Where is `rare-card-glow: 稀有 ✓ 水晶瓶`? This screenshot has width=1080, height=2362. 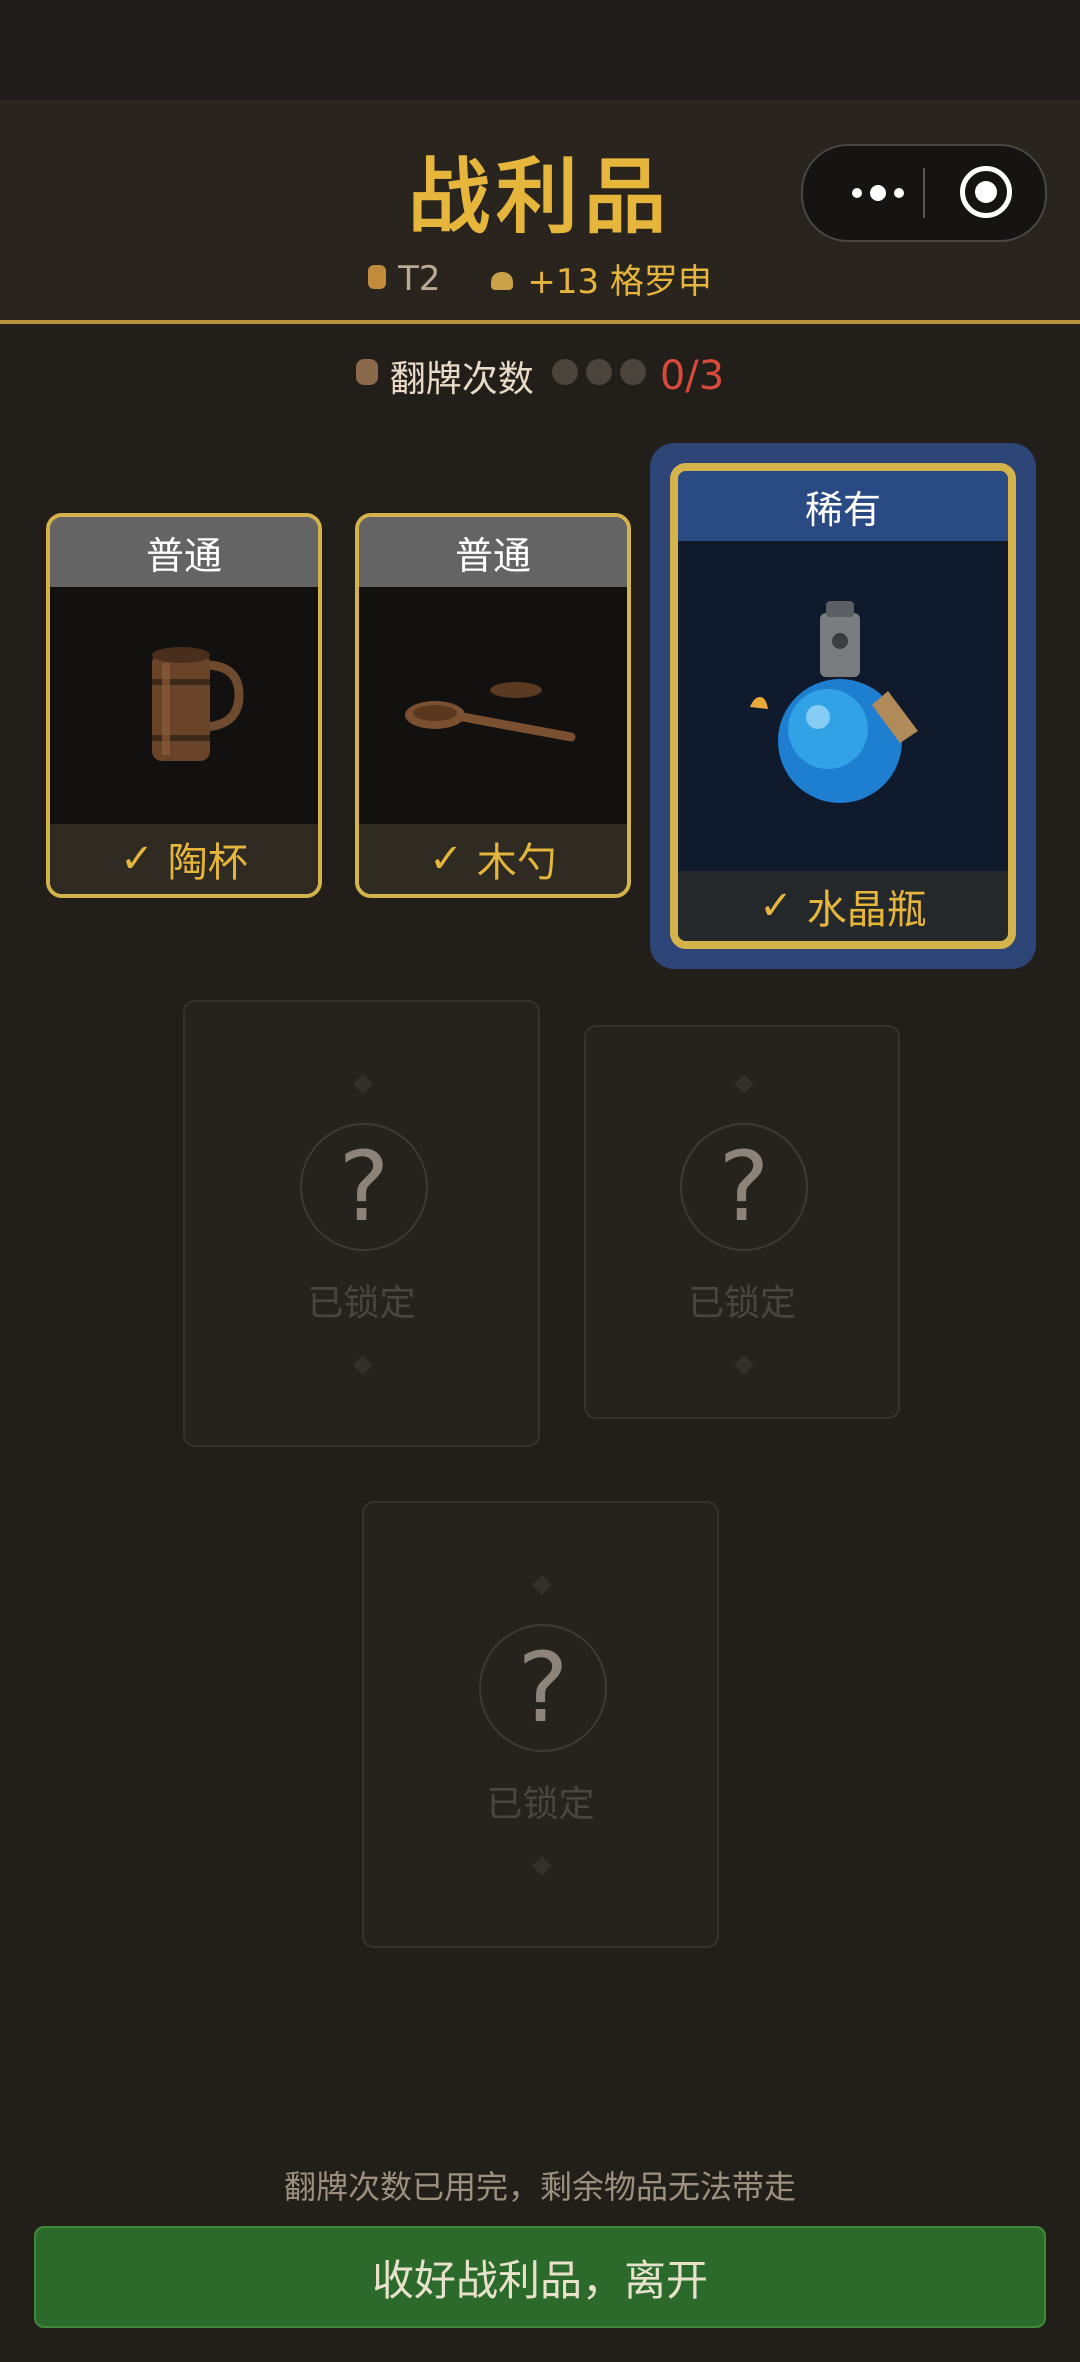 rare-card-glow: 稀有 ✓ 水晶瓶 is located at coordinates (843, 706).